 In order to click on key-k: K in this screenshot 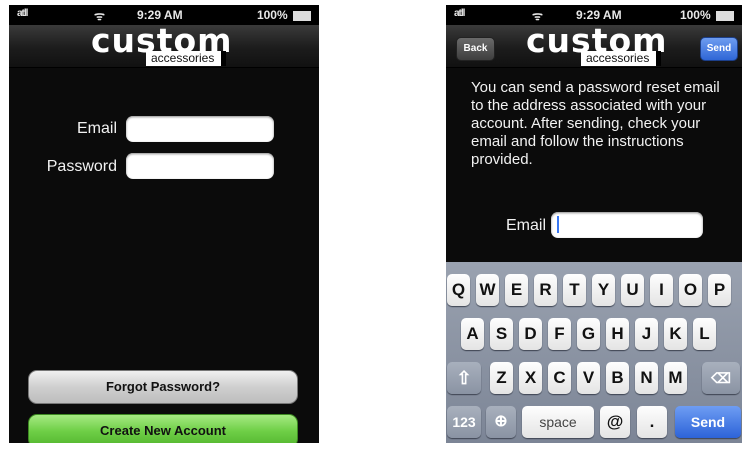, I will do `click(675, 334)`.